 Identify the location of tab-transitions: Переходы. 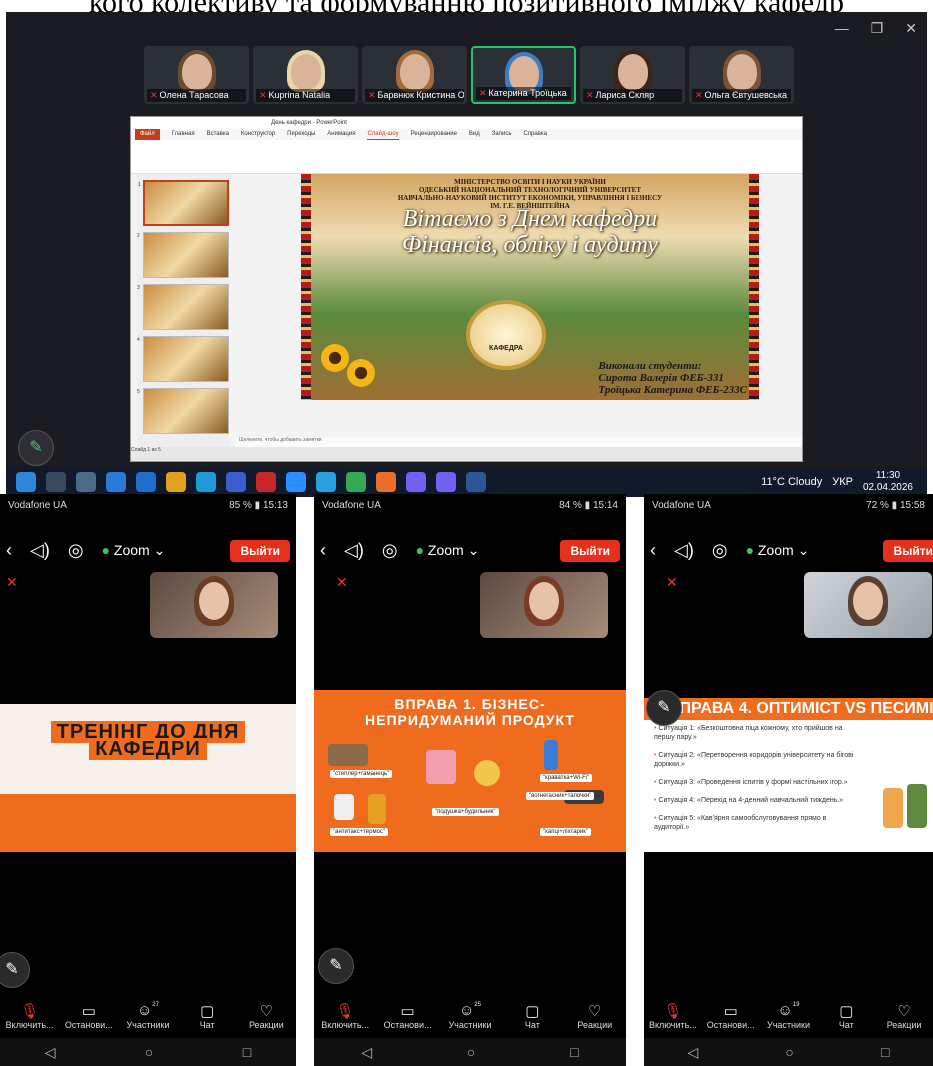
(301, 134).